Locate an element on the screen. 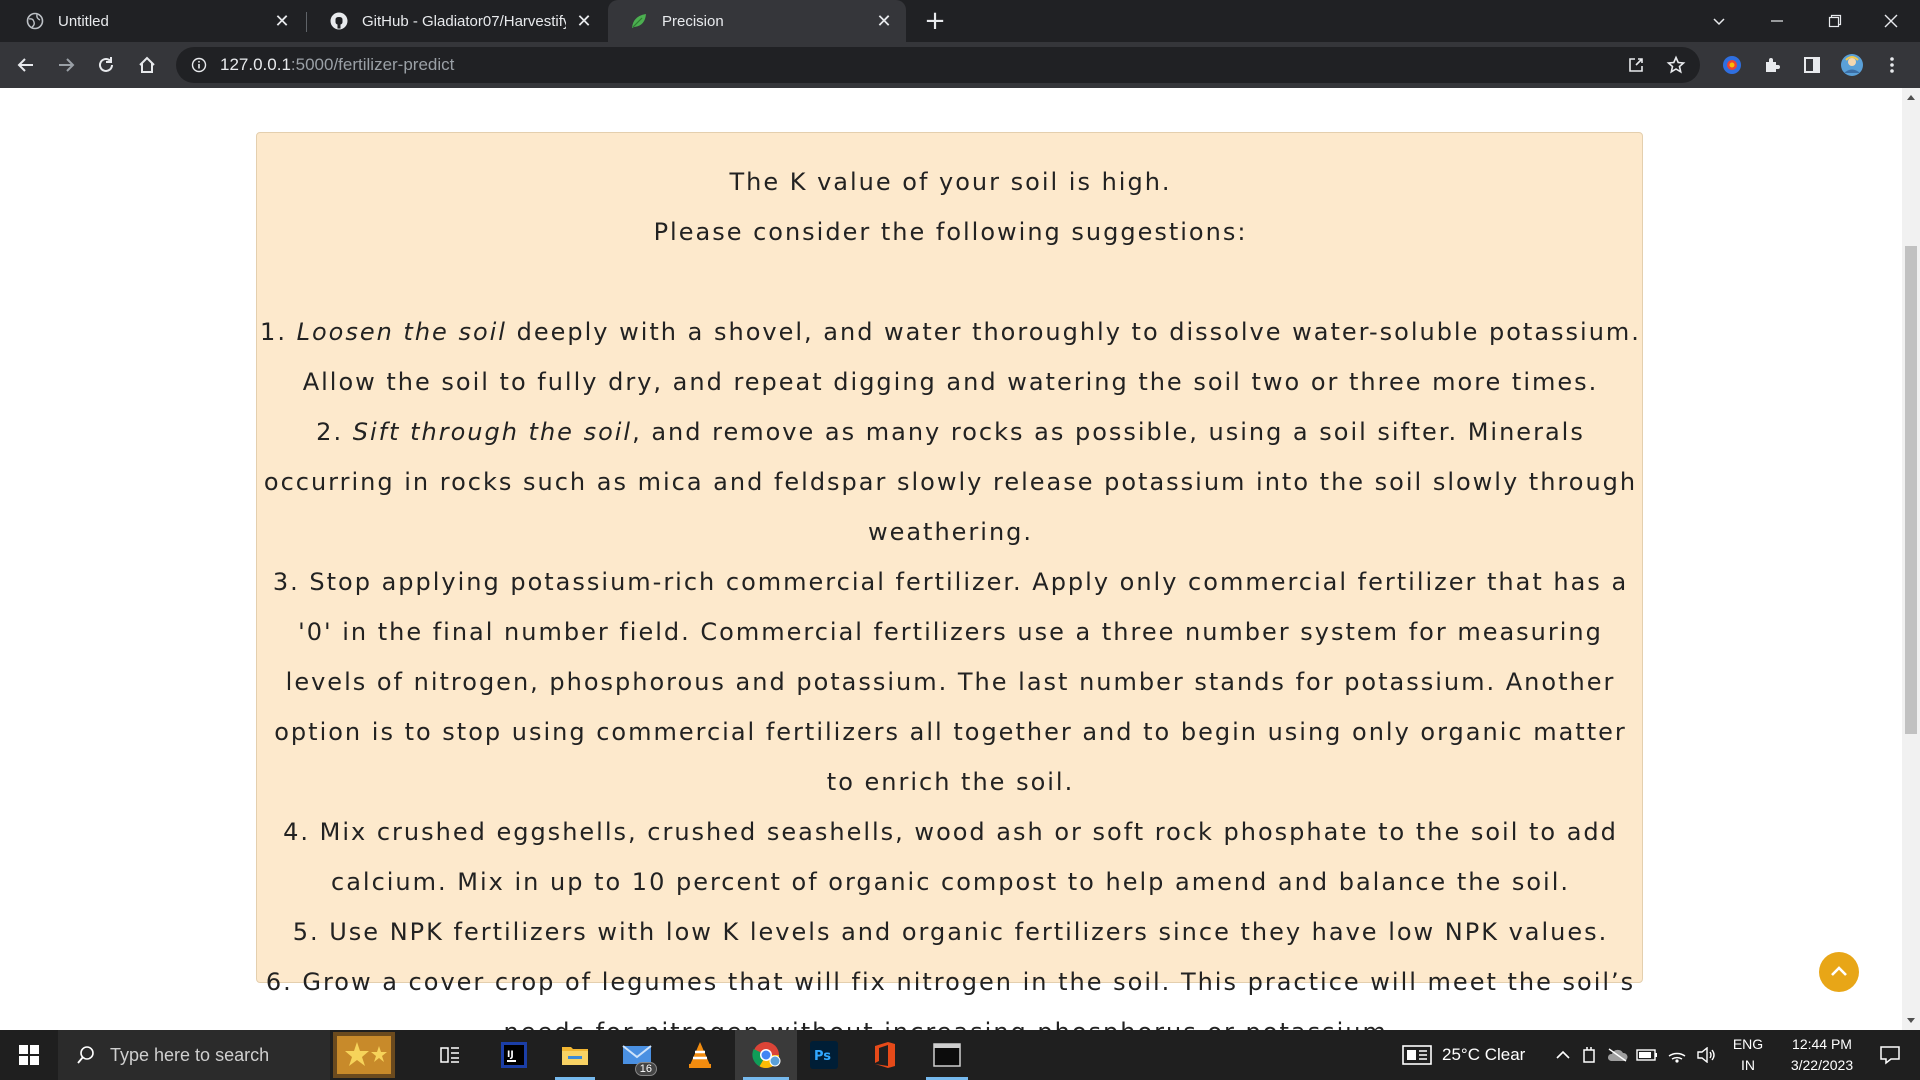 This screenshot has width=1920, height=1080. mail-badge: 16 is located at coordinates (645, 1069).